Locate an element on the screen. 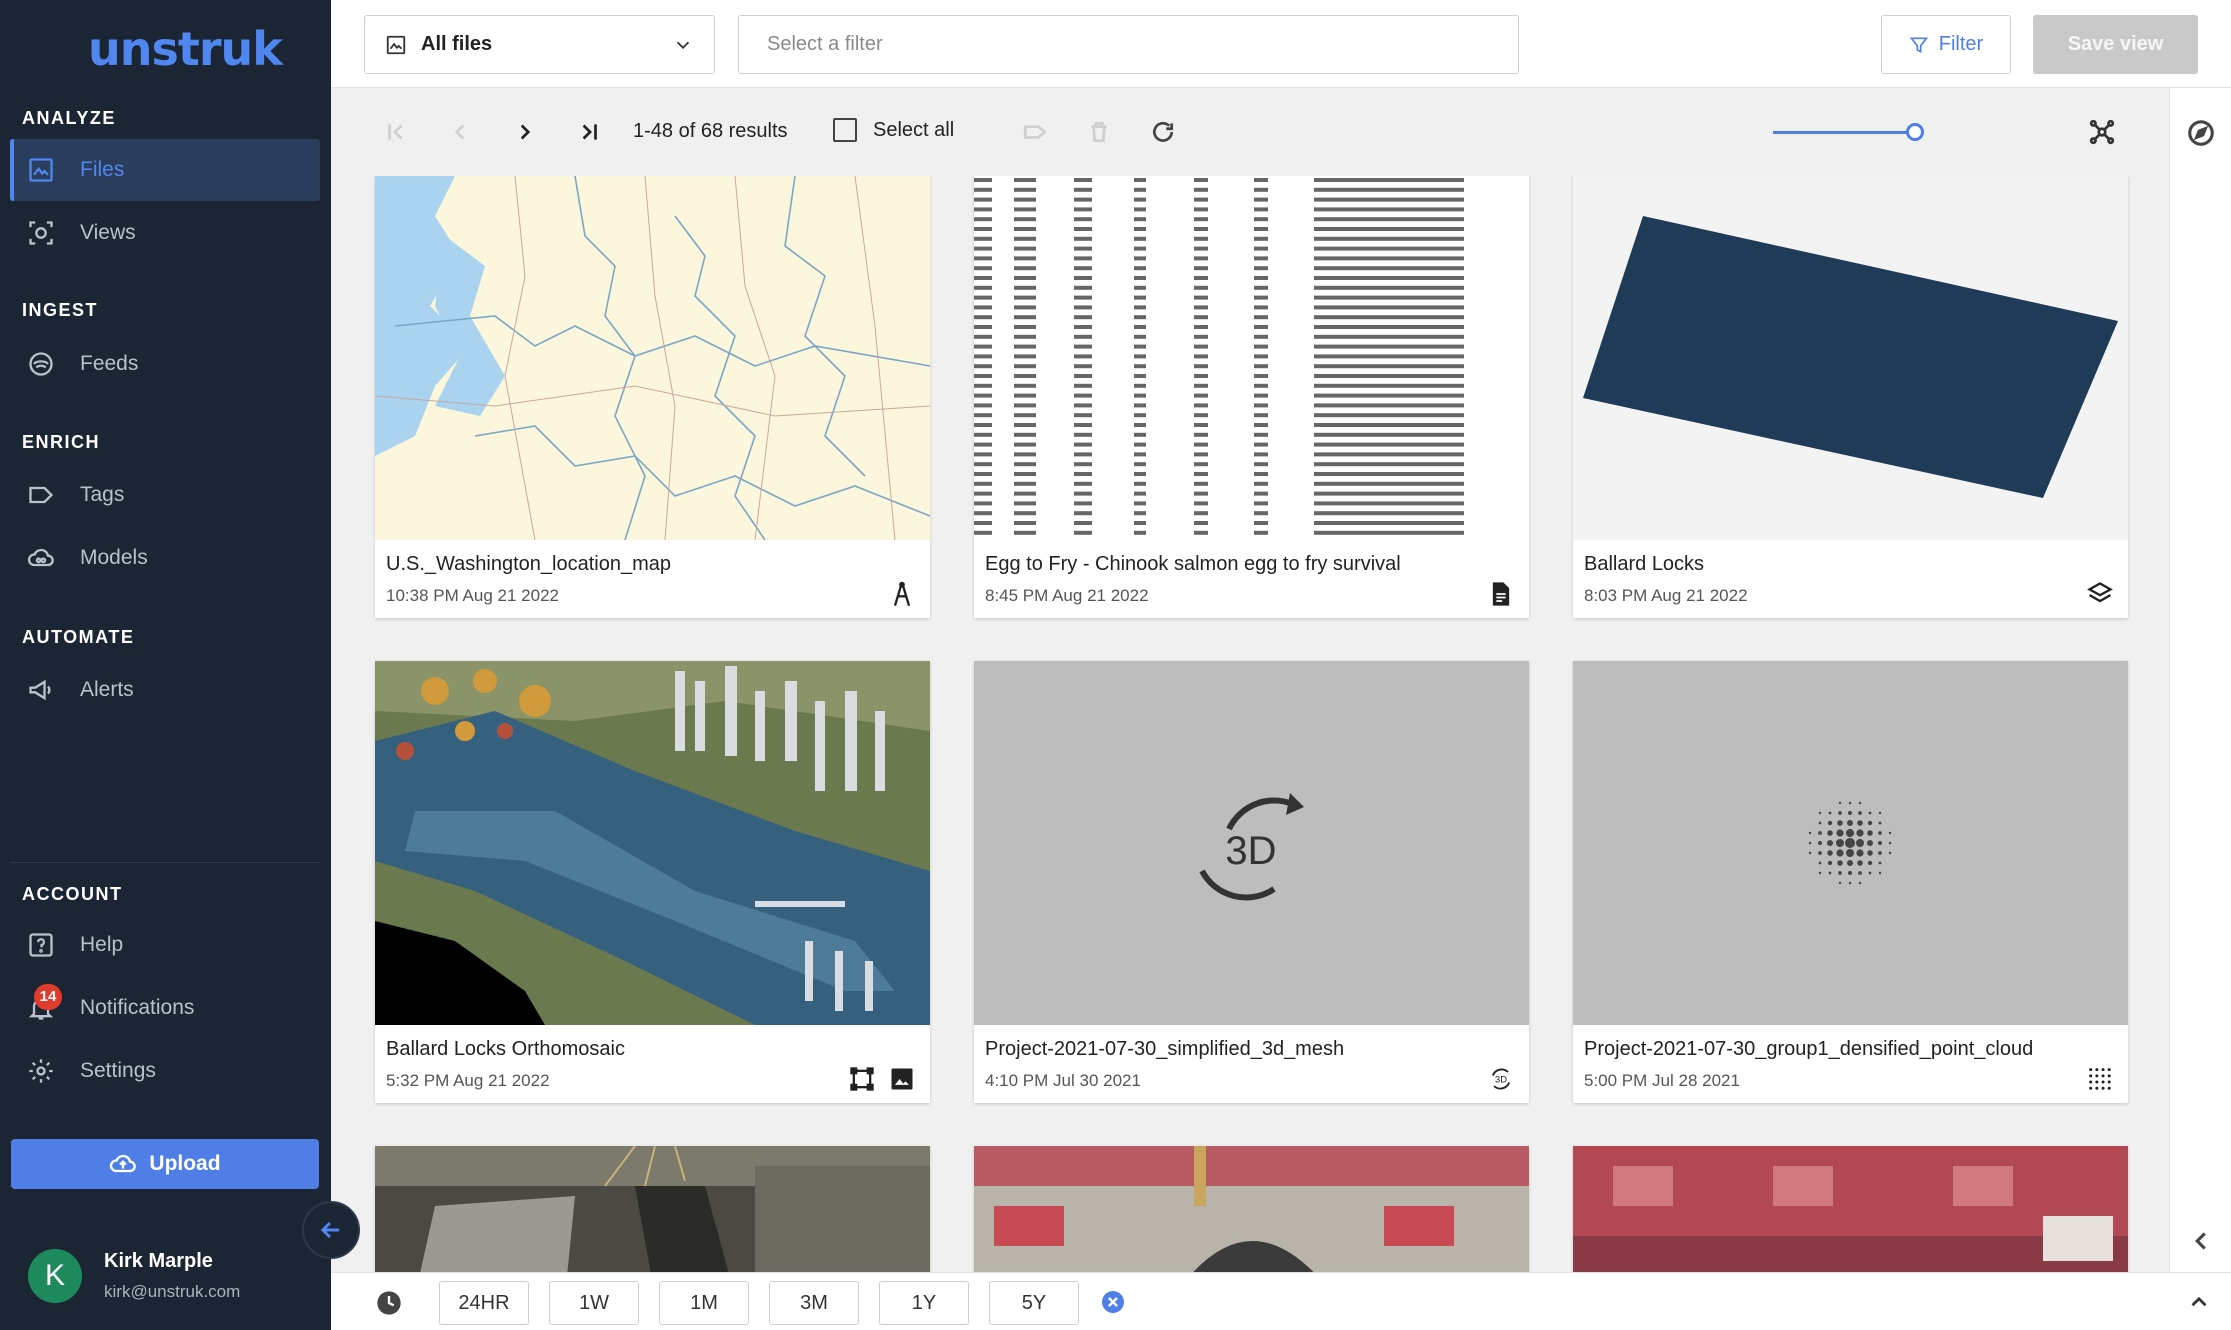 This screenshot has height=1330, width=2231. save-view-button: Save view is located at coordinates (2115, 44).